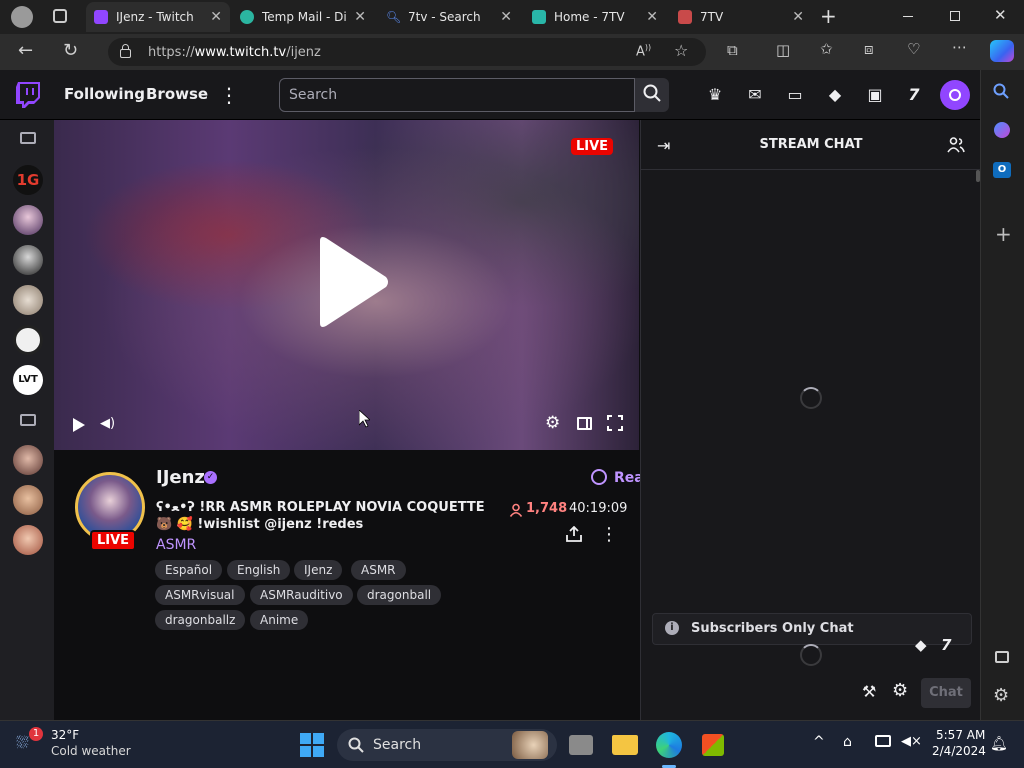  Describe the element at coordinates (301, 595) in the screenshot. I see `tag: ASMRauditivo` at that location.